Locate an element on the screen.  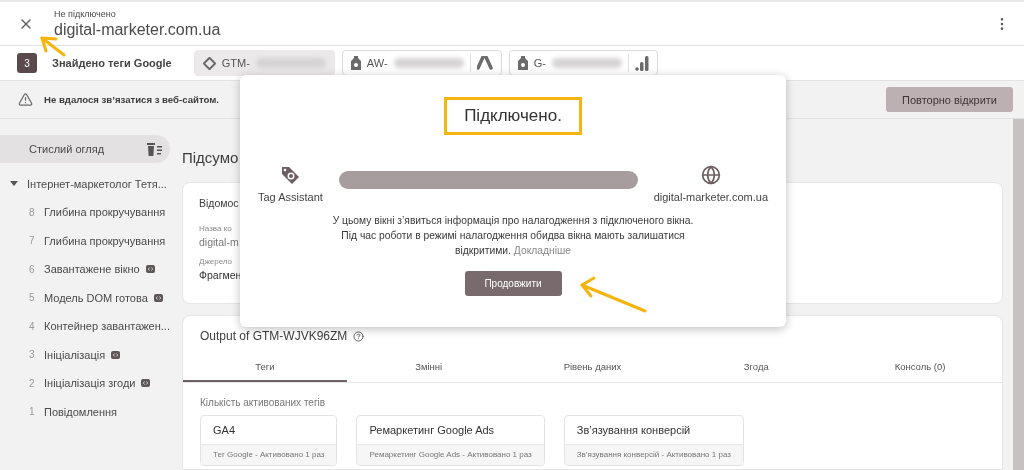
tag-chip: AW- is located at coordinates (421, 63).